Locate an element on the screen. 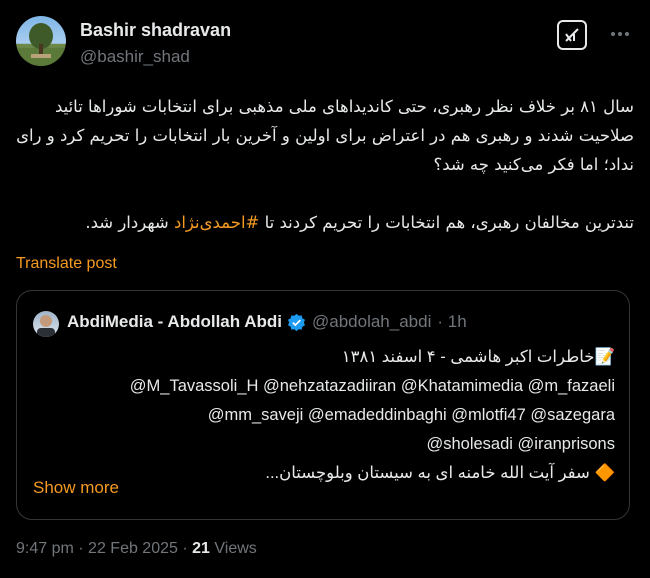 Image resolution: width=650 pixels, height=578 pixels. post-time: 9:47 pm is located at coordinates (45, 548).